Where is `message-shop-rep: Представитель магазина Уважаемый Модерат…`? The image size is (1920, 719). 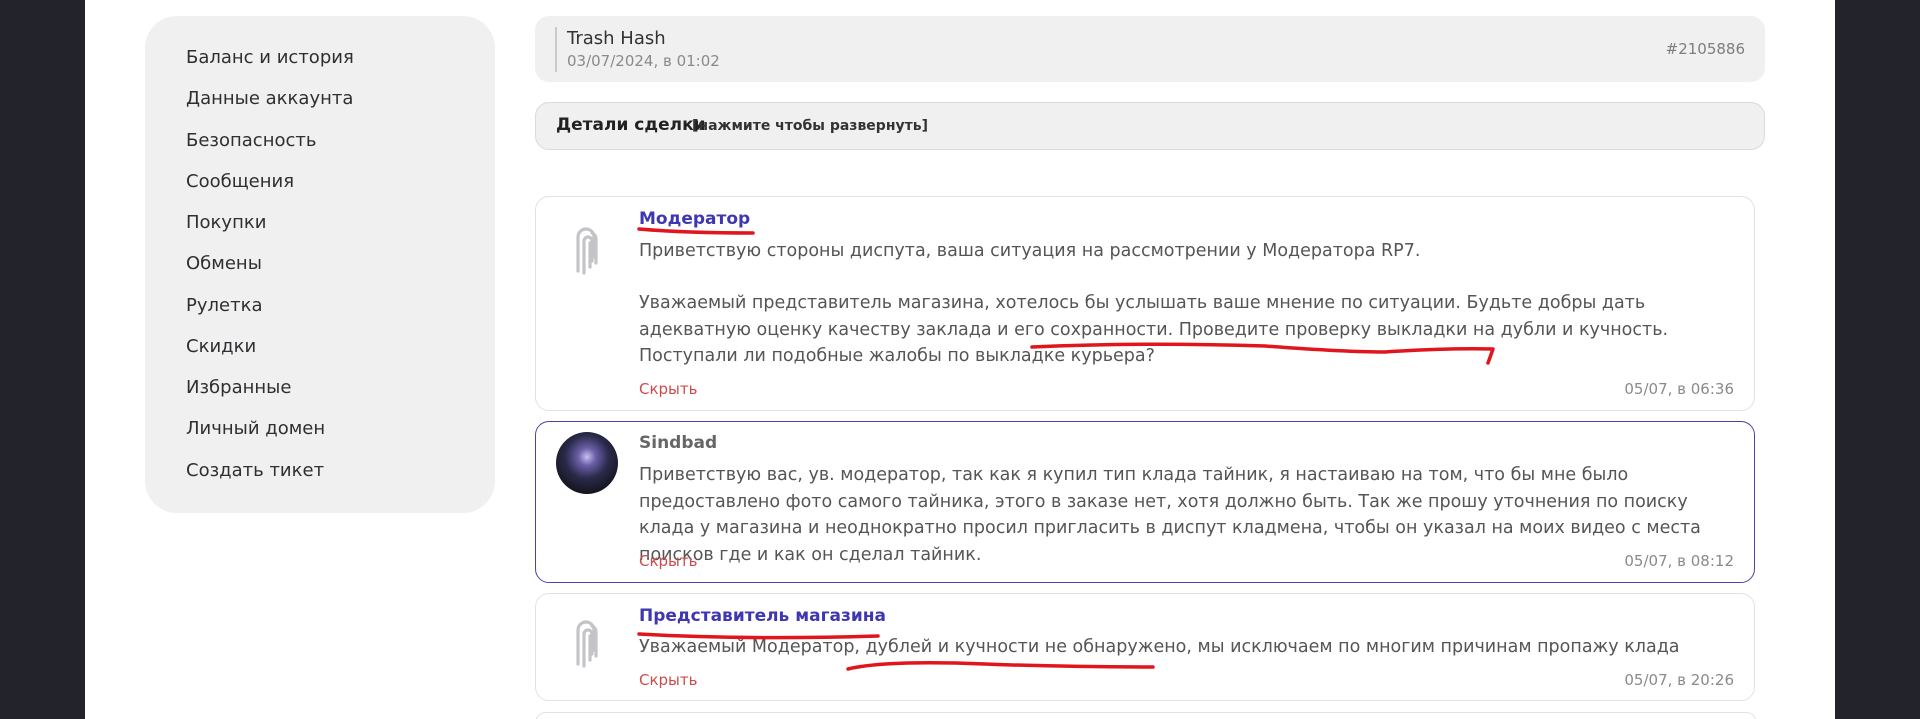
message-shop-rep: Представитель магазина Уважаемый Модерат… is located at coordinates (1145, 647).